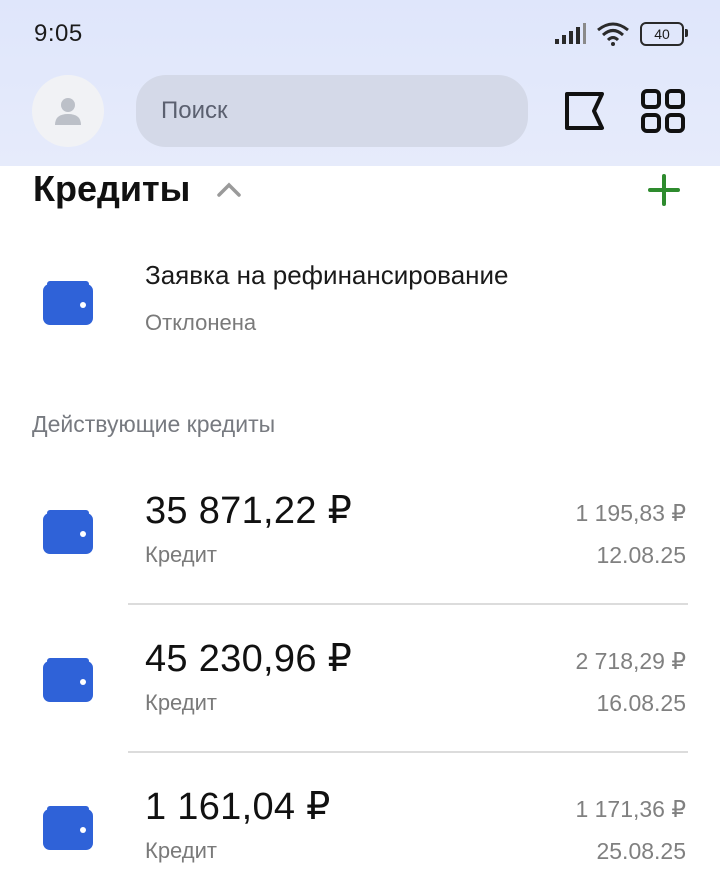 The height and width of the screenshot is (886, 720). I want to click on wifi-icon, so click(613, 34).